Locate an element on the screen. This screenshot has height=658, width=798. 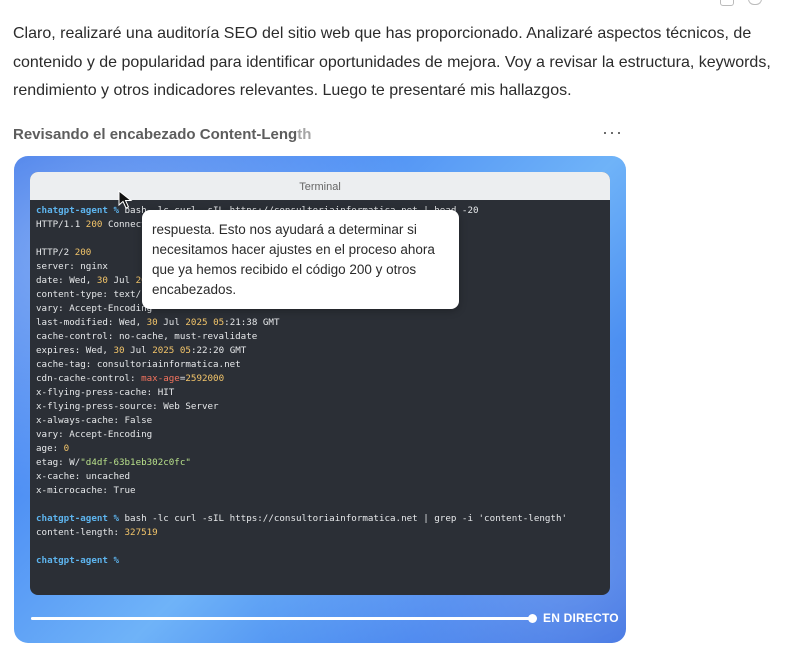
terminal-line: x-microcache: True is located at coordinates (323, 491).